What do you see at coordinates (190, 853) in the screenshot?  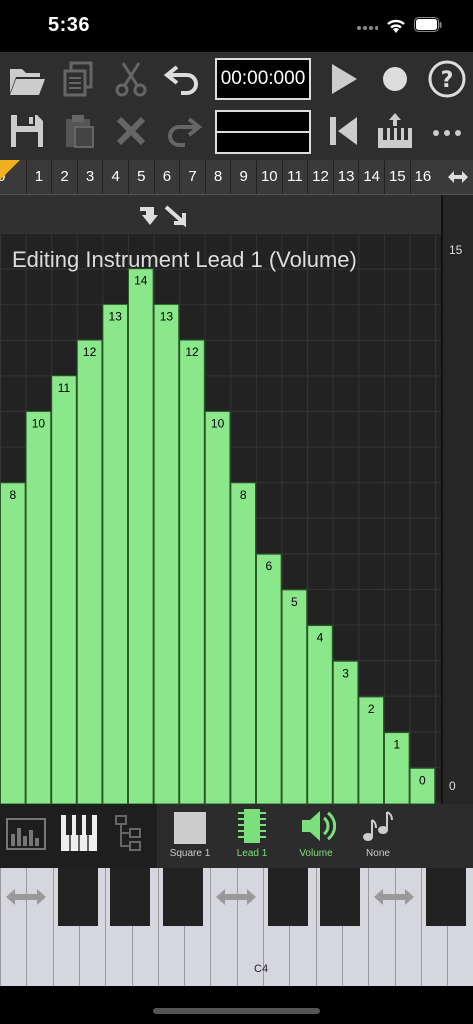 I see `tab-label: Square 1` at bounding box center [190, 853].